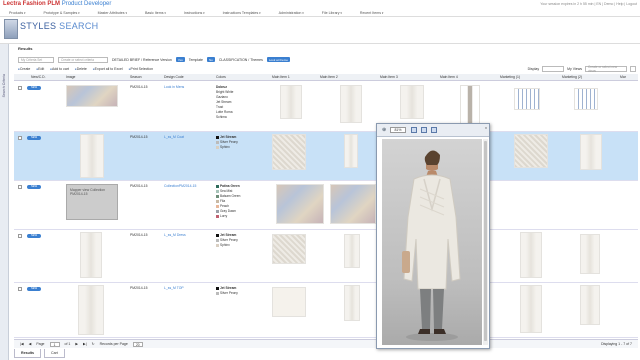  I want to click on save-image-icon, so click(434, 130).